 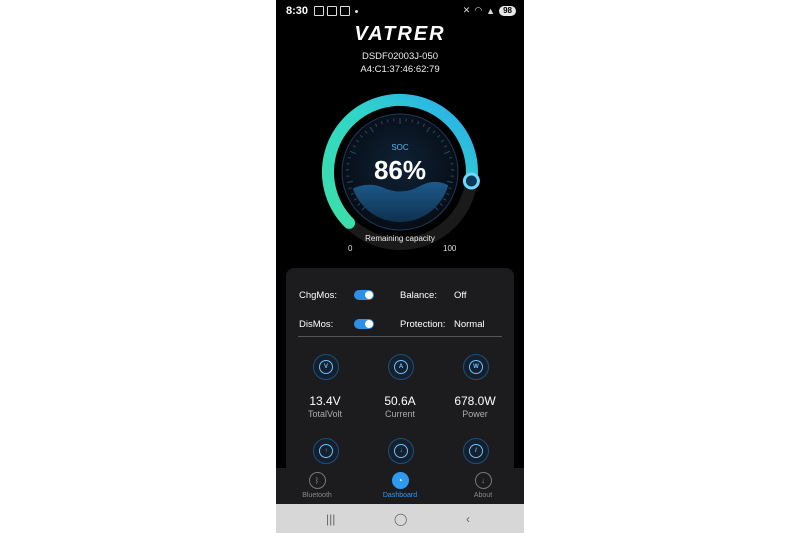 I want to click on balance-label: Balance:, so click(x=418, y=295).